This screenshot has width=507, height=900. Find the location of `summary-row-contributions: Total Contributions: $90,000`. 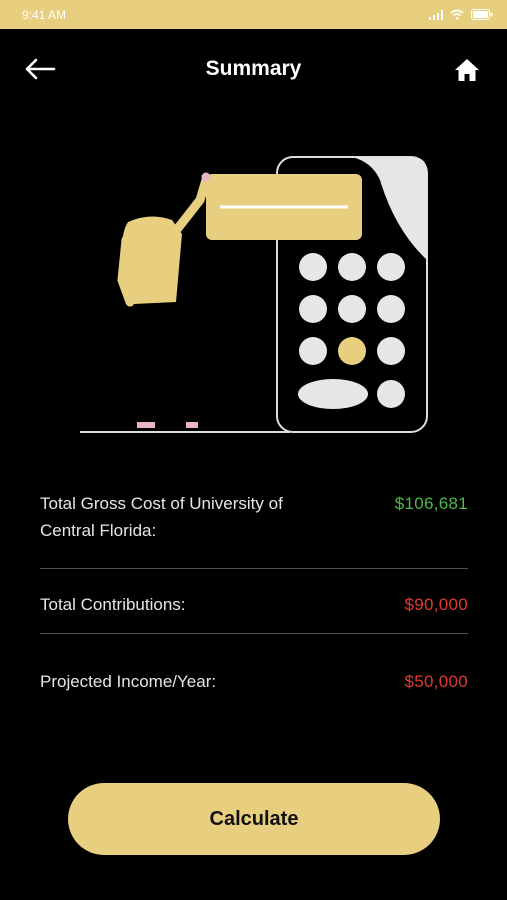

summary-row-contributions: Total Contributions: $90,000 is located at coordinates (254, 601).